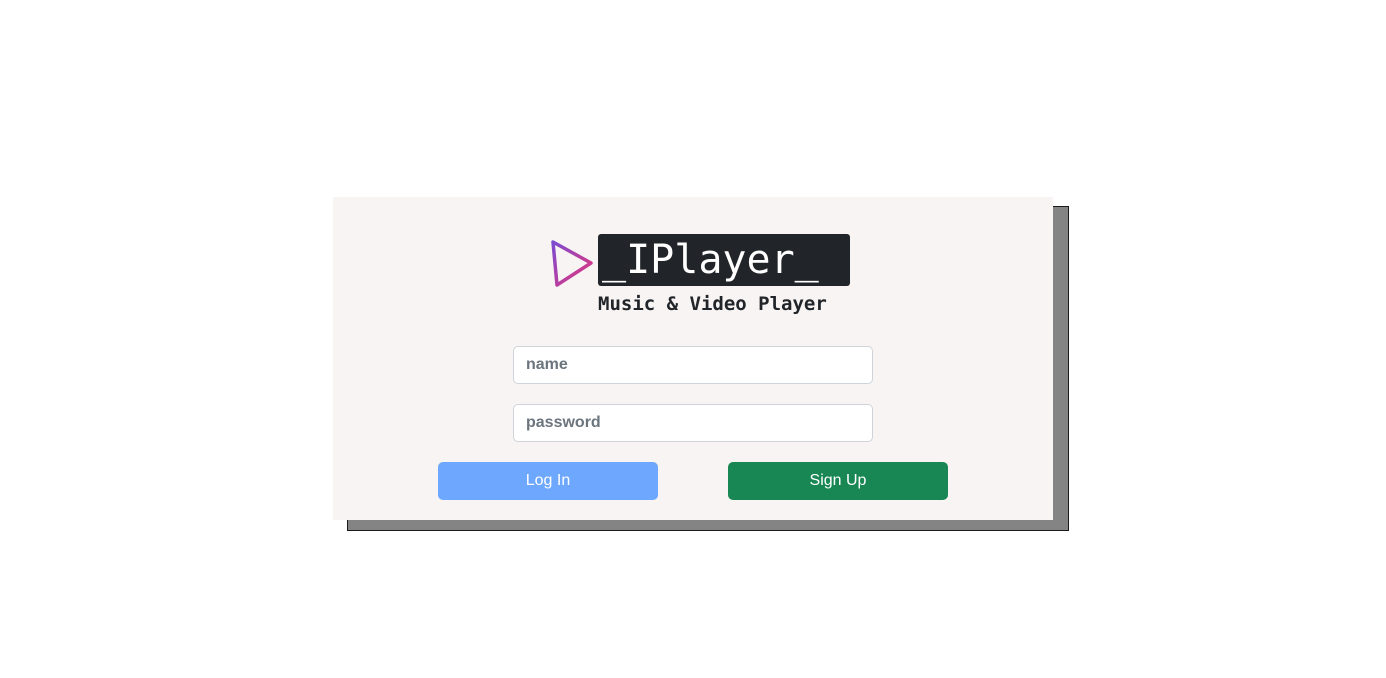  What do you see at coordinates (572, 263) in the screenshot?
I see `play-triangle-icon` at bounding box center [572, 263].